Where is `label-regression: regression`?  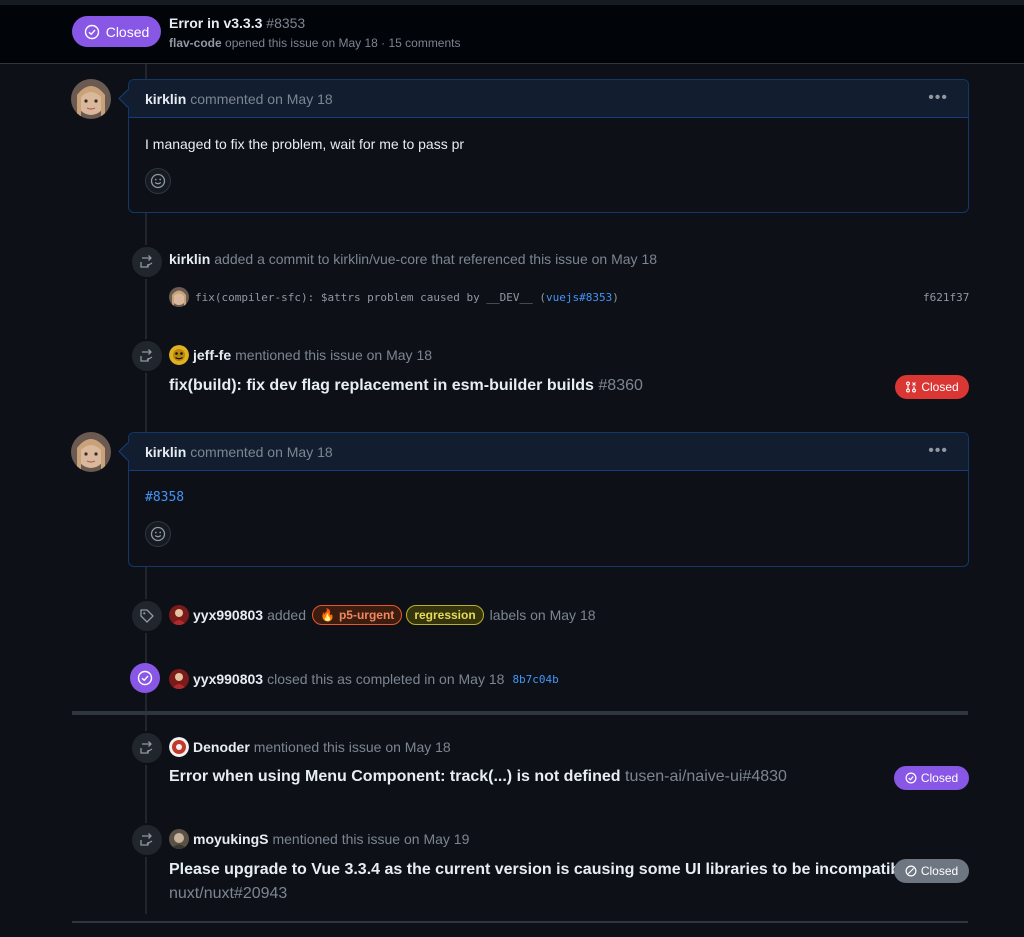 label-regression: regression is located at coordinates (445, 615).